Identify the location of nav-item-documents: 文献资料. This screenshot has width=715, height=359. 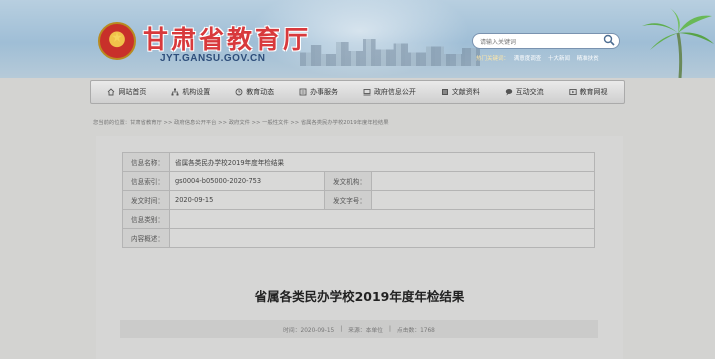
(460, 92).